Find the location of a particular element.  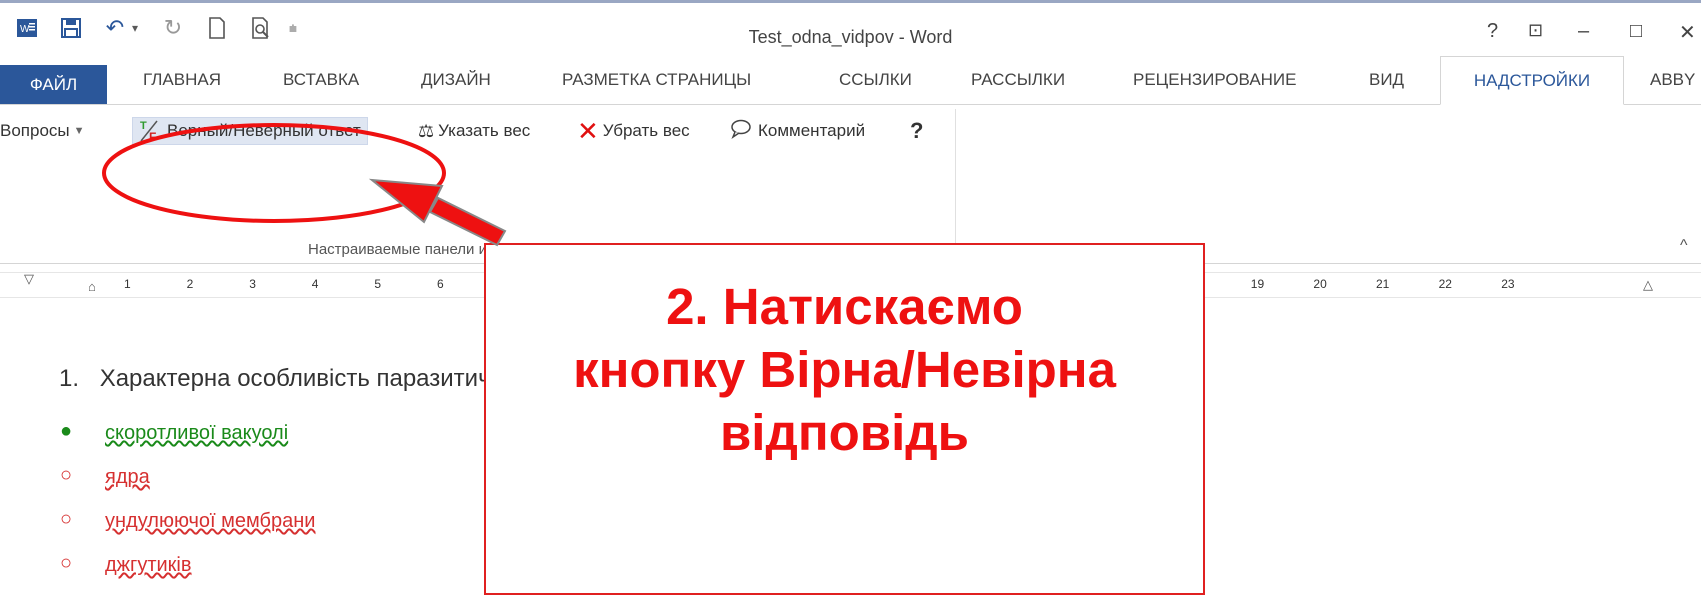

highlight-ellipse is located at coordinates (274, 173).